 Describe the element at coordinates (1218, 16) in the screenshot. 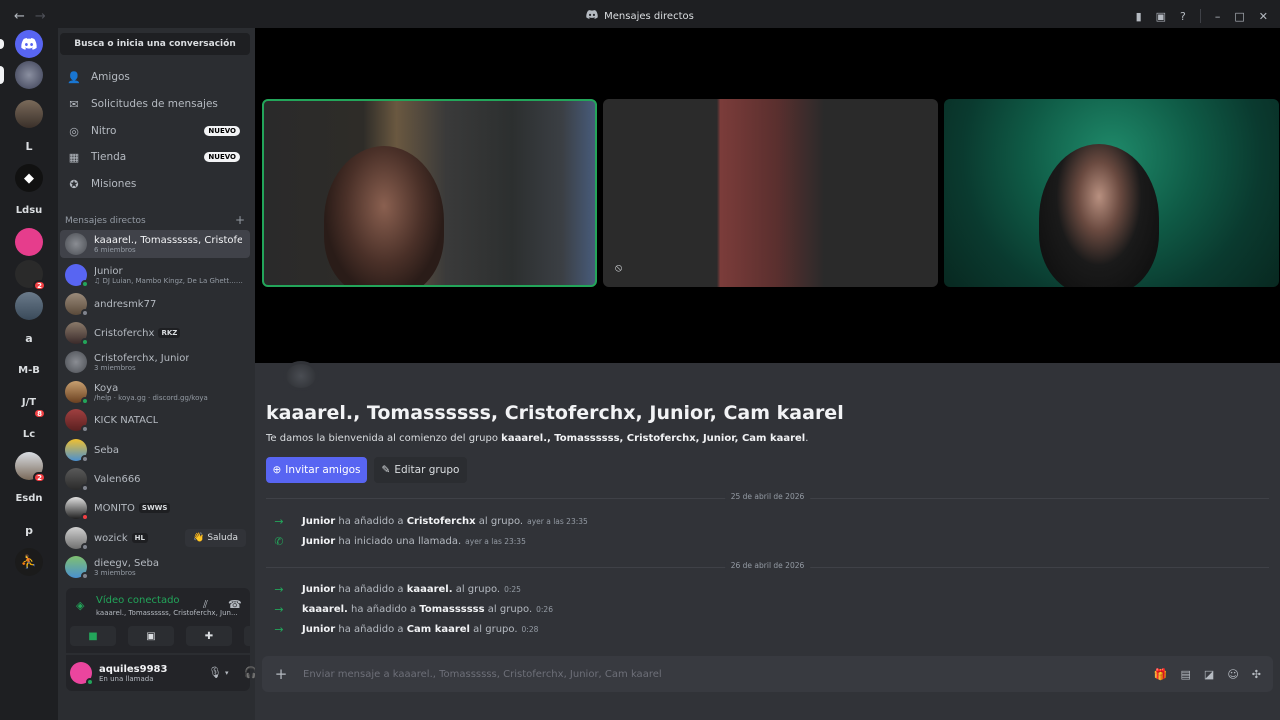

I see `minimize-icon: –` at that location.